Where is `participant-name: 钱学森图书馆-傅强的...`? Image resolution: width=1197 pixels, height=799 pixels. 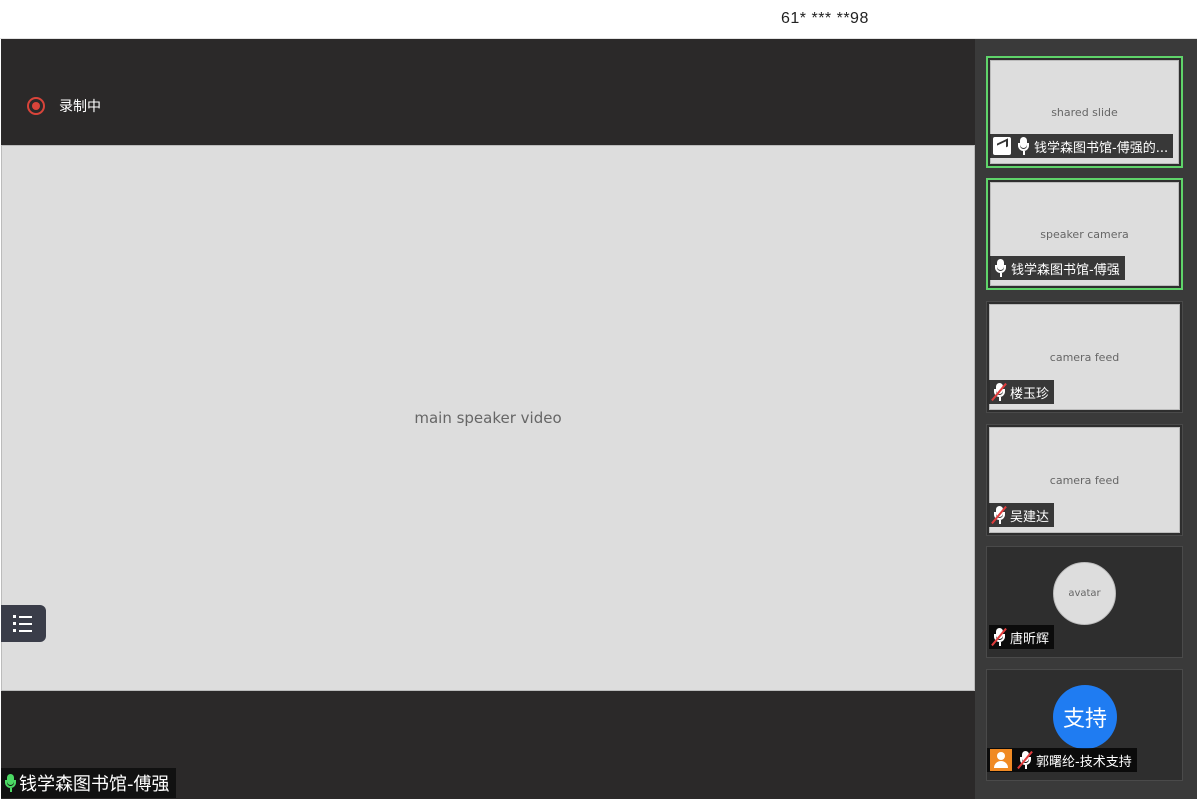 participant-name: 钱学森图书馆-傅强的... is located at coordinates (1101, 148).